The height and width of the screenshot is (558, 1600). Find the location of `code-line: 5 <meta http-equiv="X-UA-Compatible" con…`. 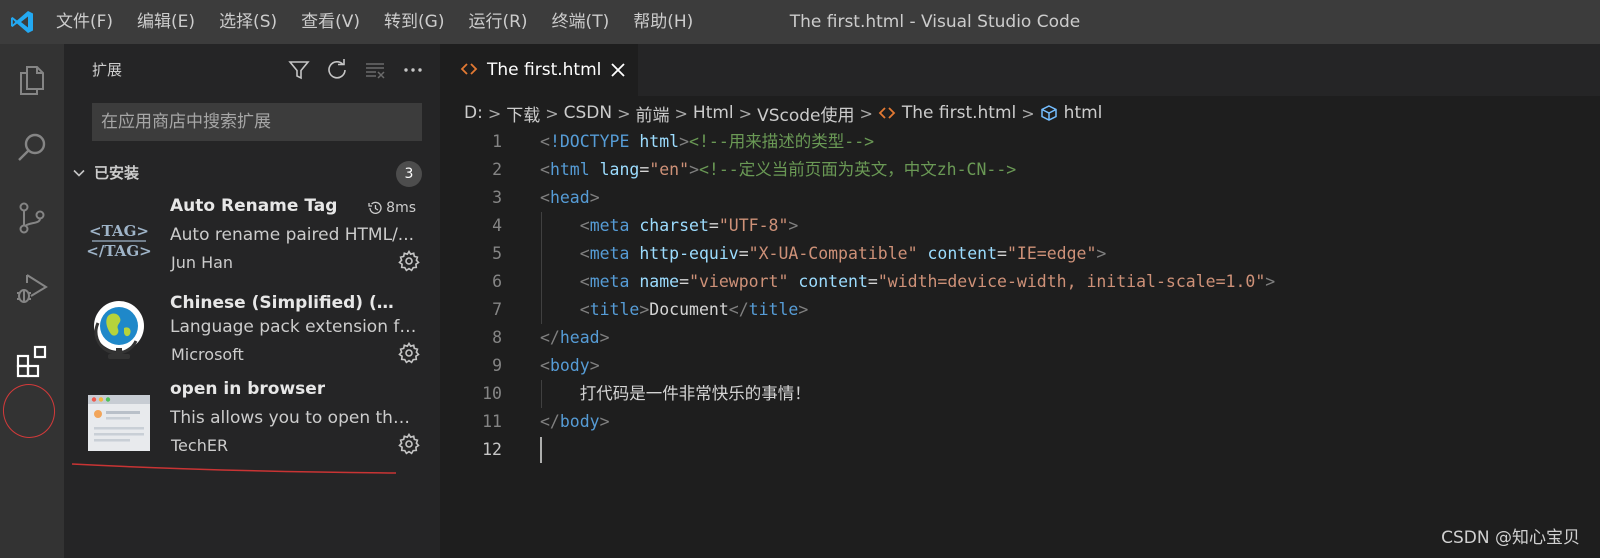

code-line: 5 <meta http-equiv="X-UA-Compatible" con… is located at coordinates (1020, 254).